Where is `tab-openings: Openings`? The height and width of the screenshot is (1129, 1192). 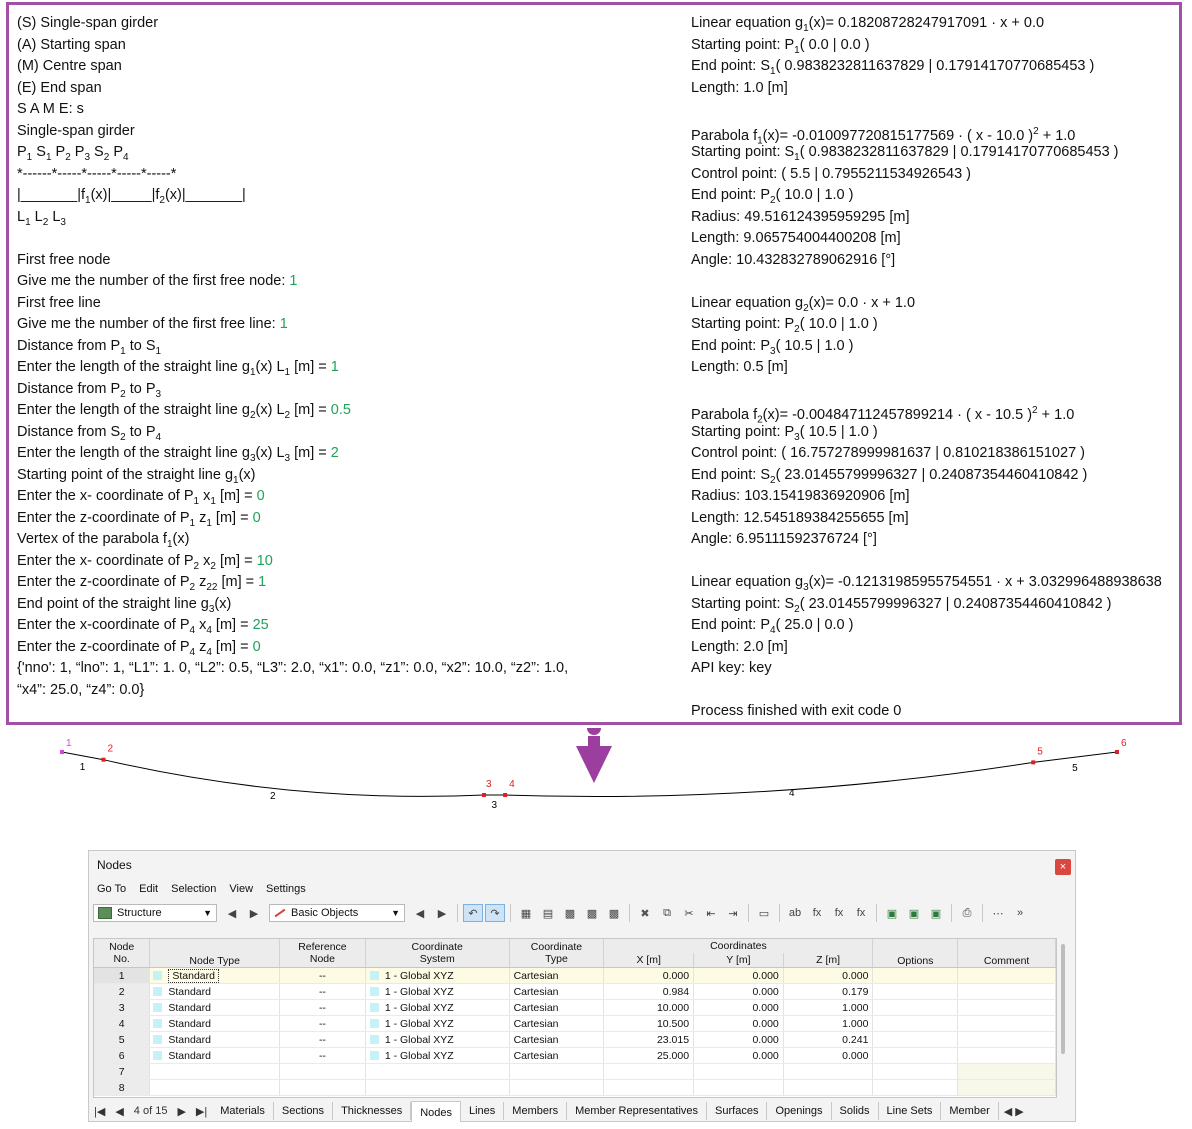 tab-openings: Openings is located at coordinates (799, 1111).